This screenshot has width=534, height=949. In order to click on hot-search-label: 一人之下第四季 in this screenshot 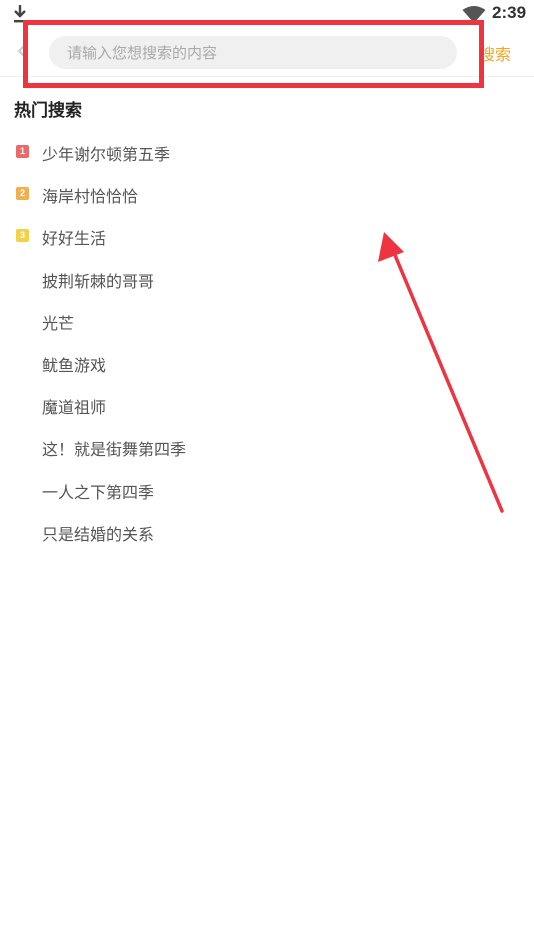, I will do `click(98, 492)`.